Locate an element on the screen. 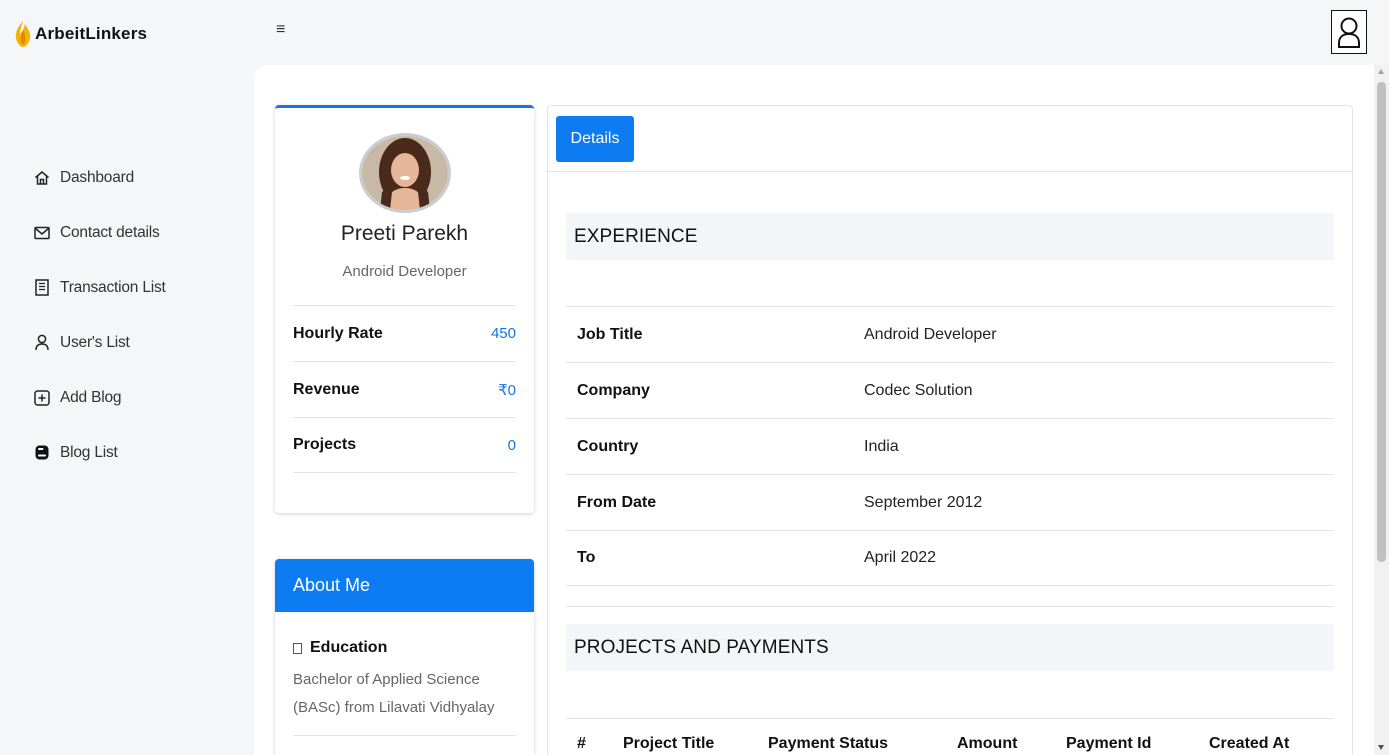 The width and height of the screenshot is (1389, 755). sidebar-item-users-list: User's List is located at coordinates (125, 342).